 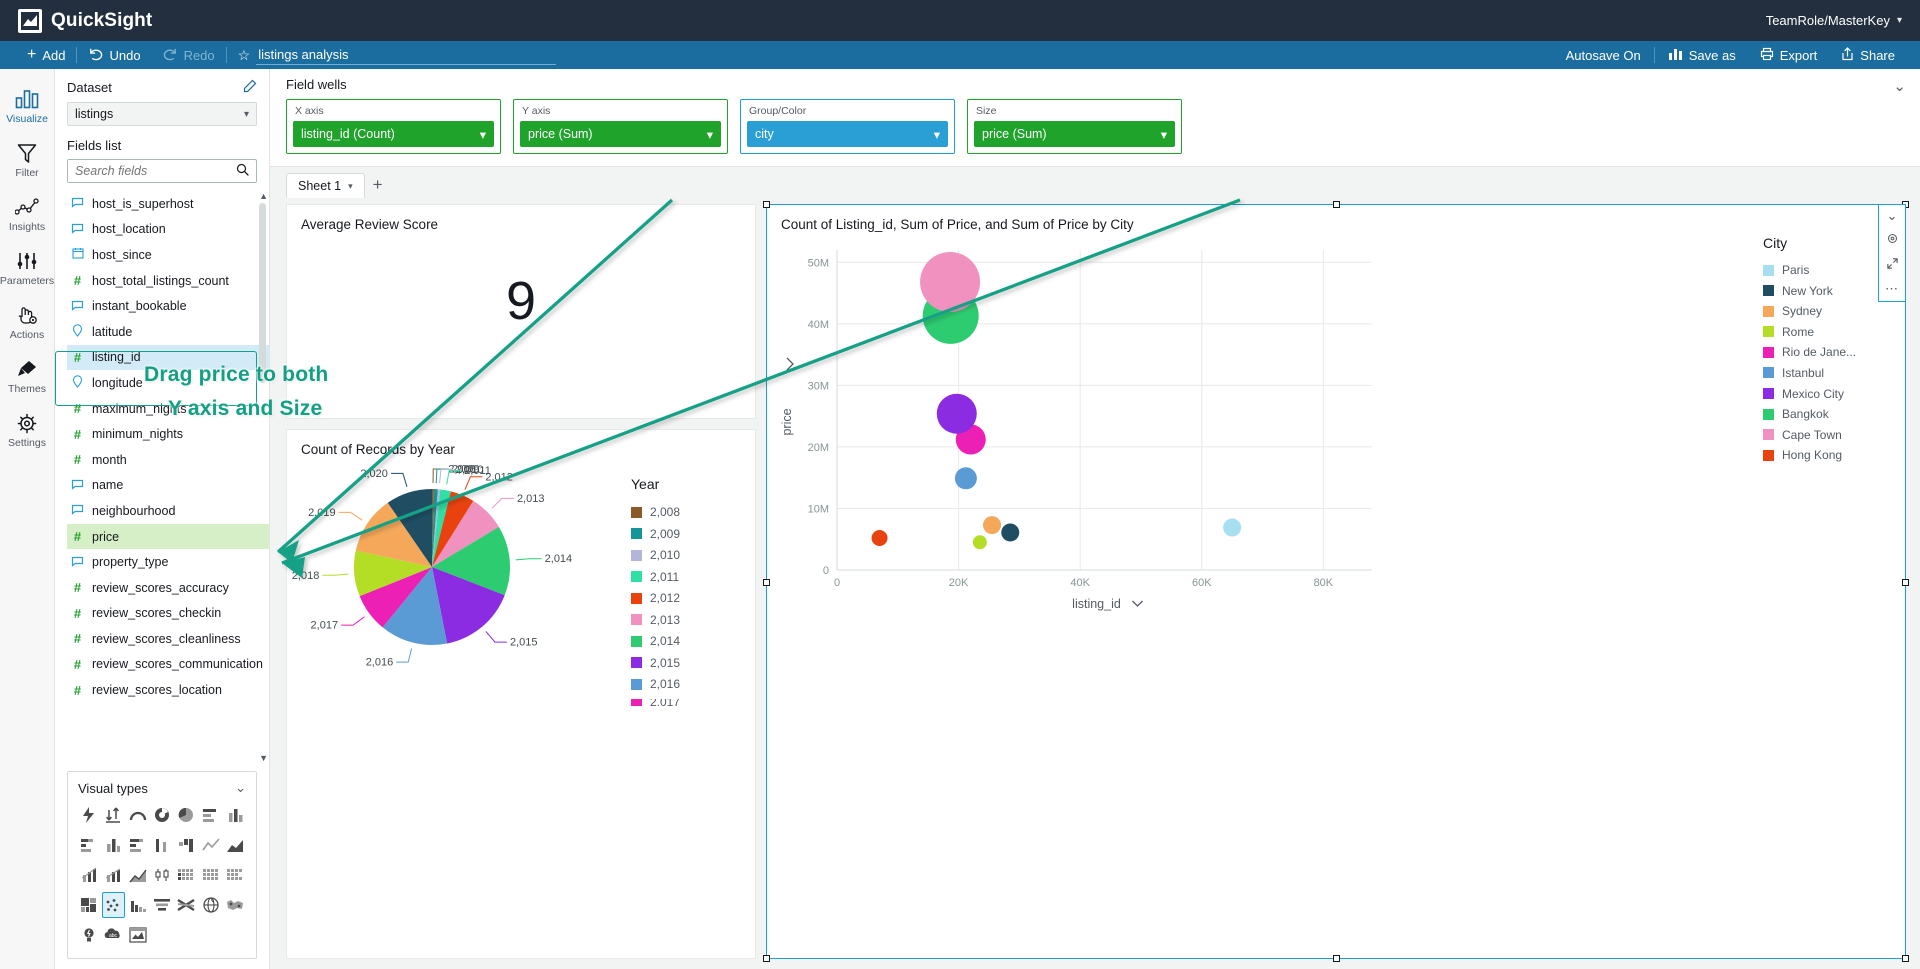 What do you see at coordinates (1818, 414) in the screenshot?
I see `scatter-legend-item: Bangkok` at bounding box center [1818, 414].